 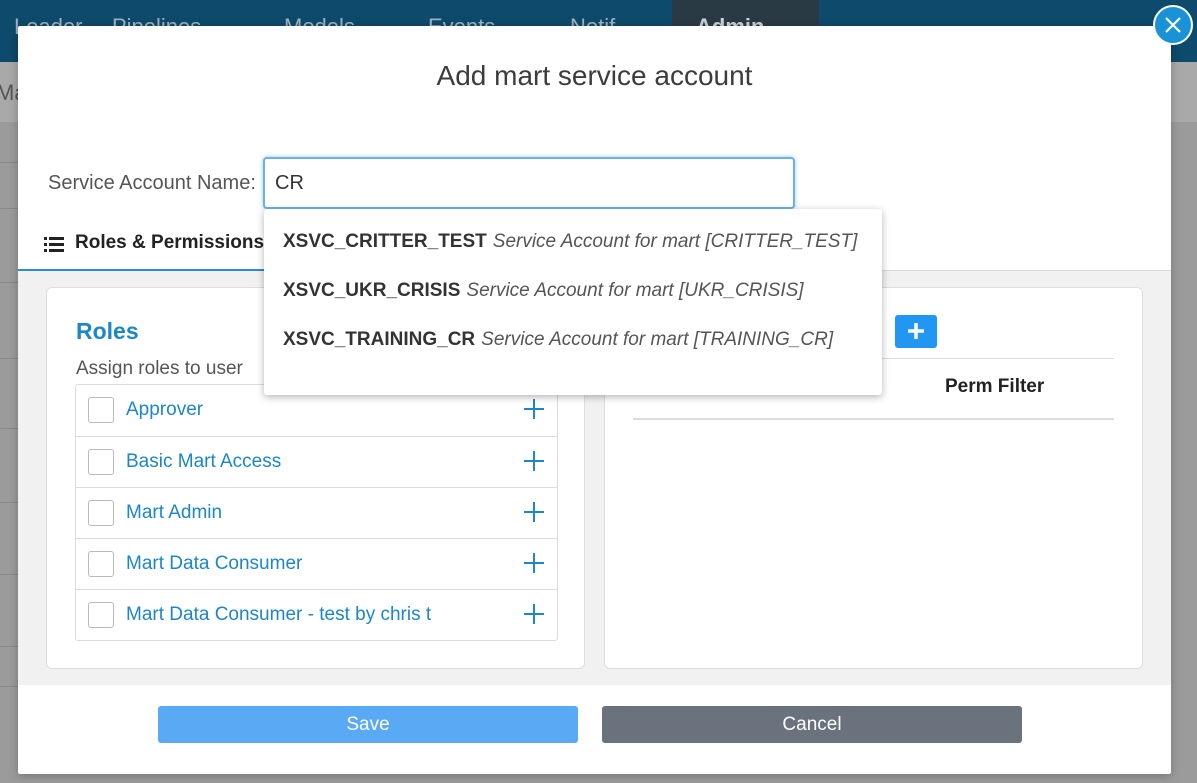 I want to click on suggestion-code: XSVC_CRITTER_TEST, so click(x=385, y=241).